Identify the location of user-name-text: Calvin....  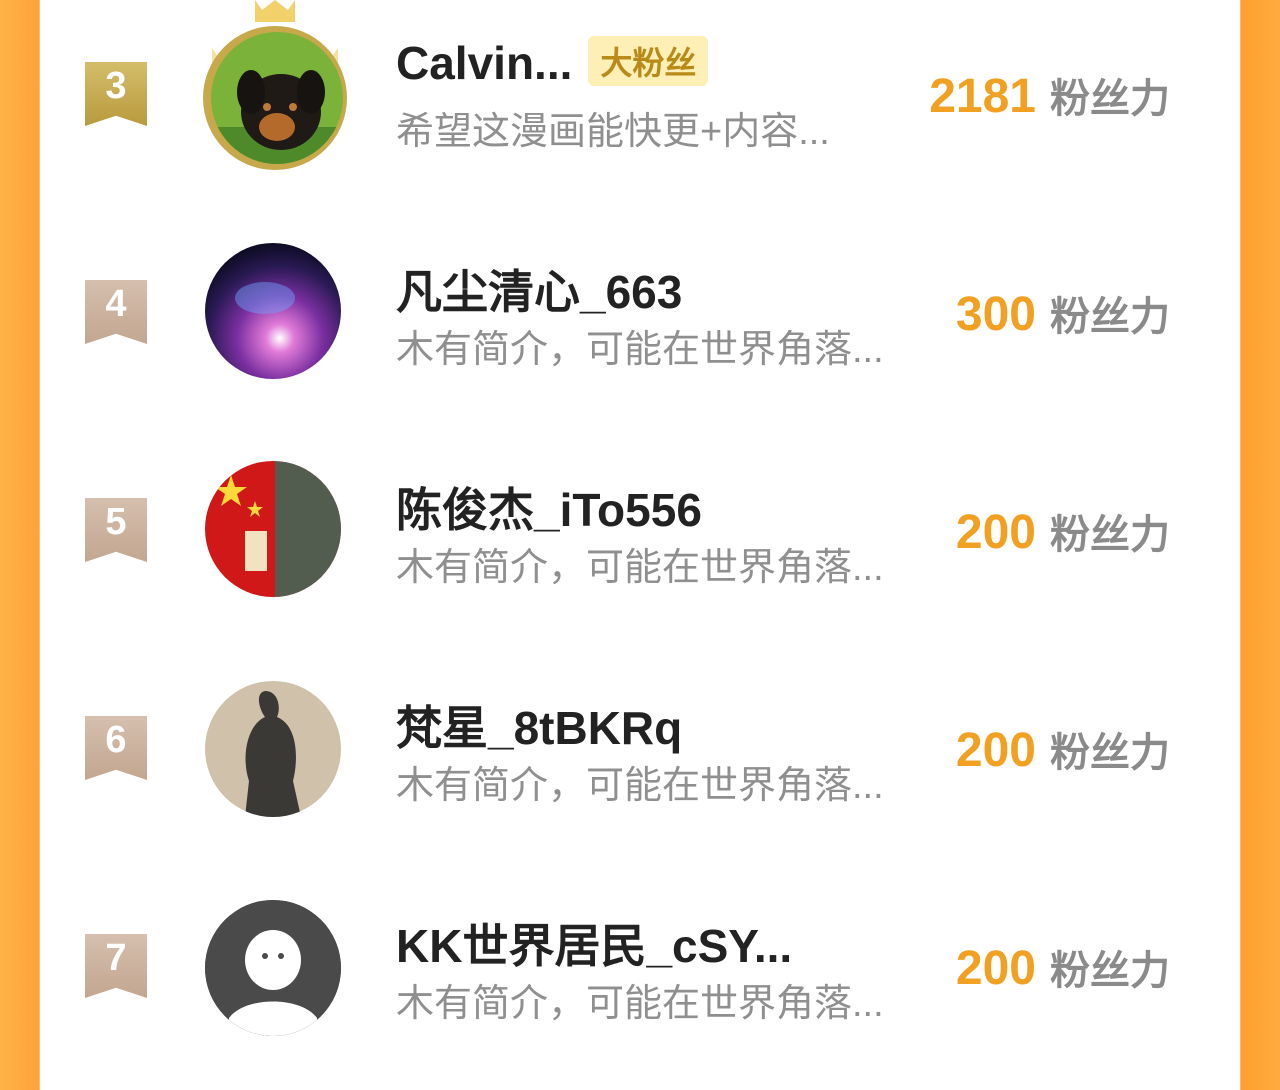
(484, 63).